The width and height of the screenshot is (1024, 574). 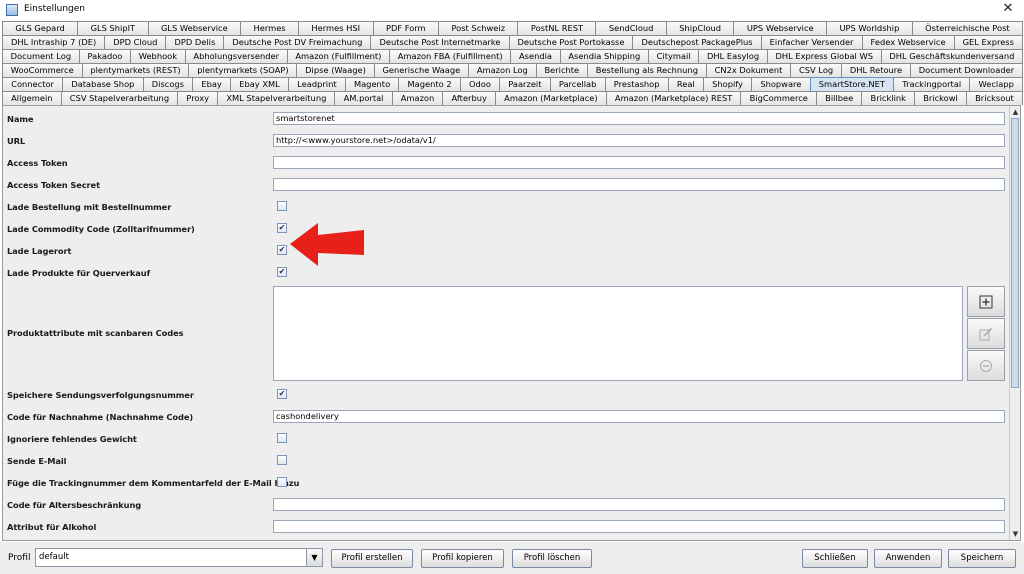 I want to click on tab-dipse-waage: Dipse (Waage), so click(x=335, y=70).